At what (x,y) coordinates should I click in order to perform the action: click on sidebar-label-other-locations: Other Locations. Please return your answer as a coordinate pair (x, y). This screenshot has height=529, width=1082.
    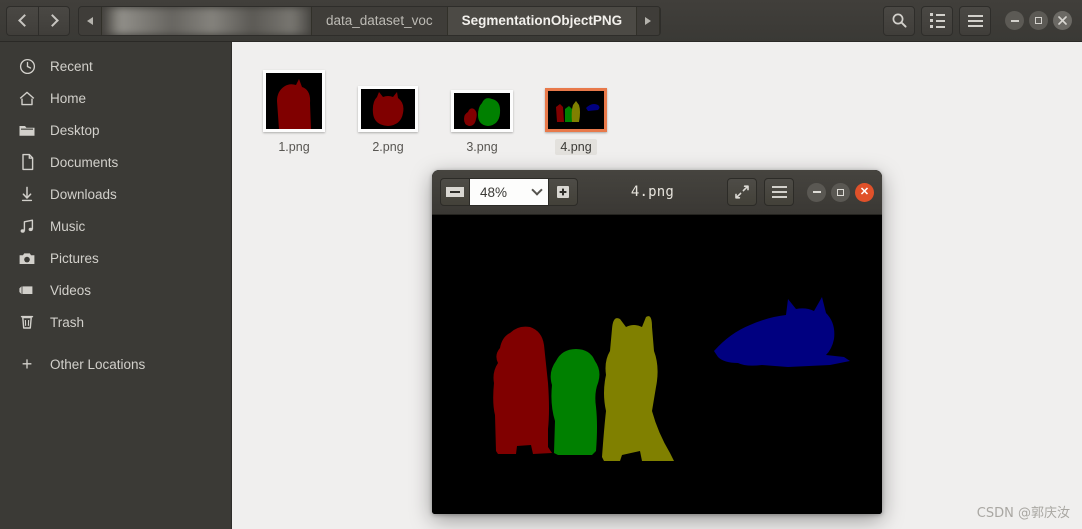
    Looking at the image, I should click on (98, 364).